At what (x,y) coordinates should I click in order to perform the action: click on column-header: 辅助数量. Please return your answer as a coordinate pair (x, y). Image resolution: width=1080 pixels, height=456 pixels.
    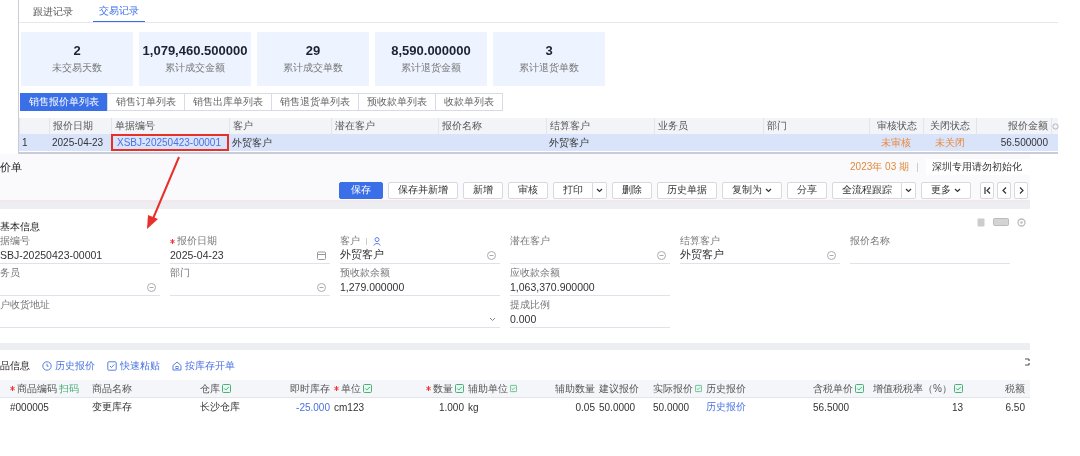
    Looking at the image, I should click on (575, 388).